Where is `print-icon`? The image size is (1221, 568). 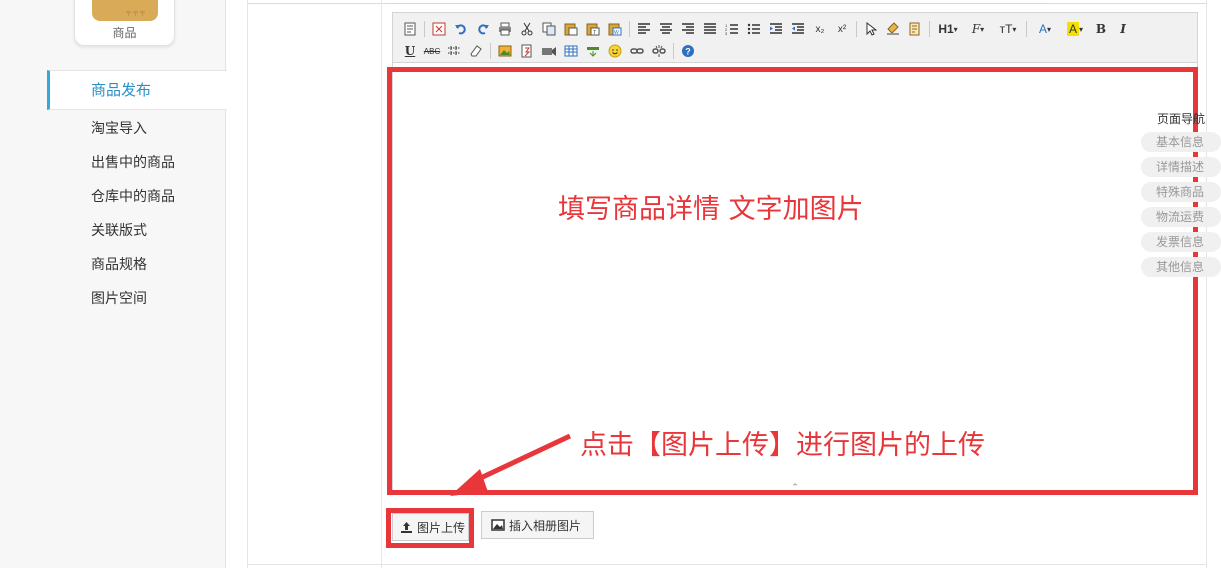
print-icon is located at coordinates (505, 29).